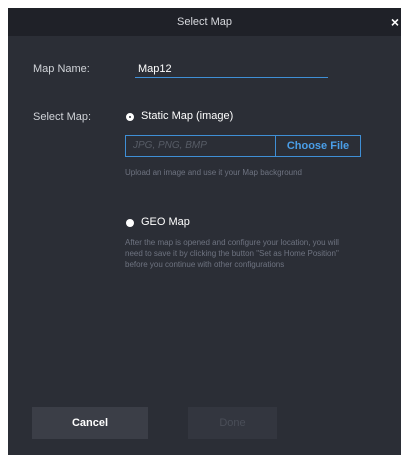 This screenshot has width=401, height=455. I want to click on file-picker: JPG, PNG, BMP Choose File, so click(243, 146).